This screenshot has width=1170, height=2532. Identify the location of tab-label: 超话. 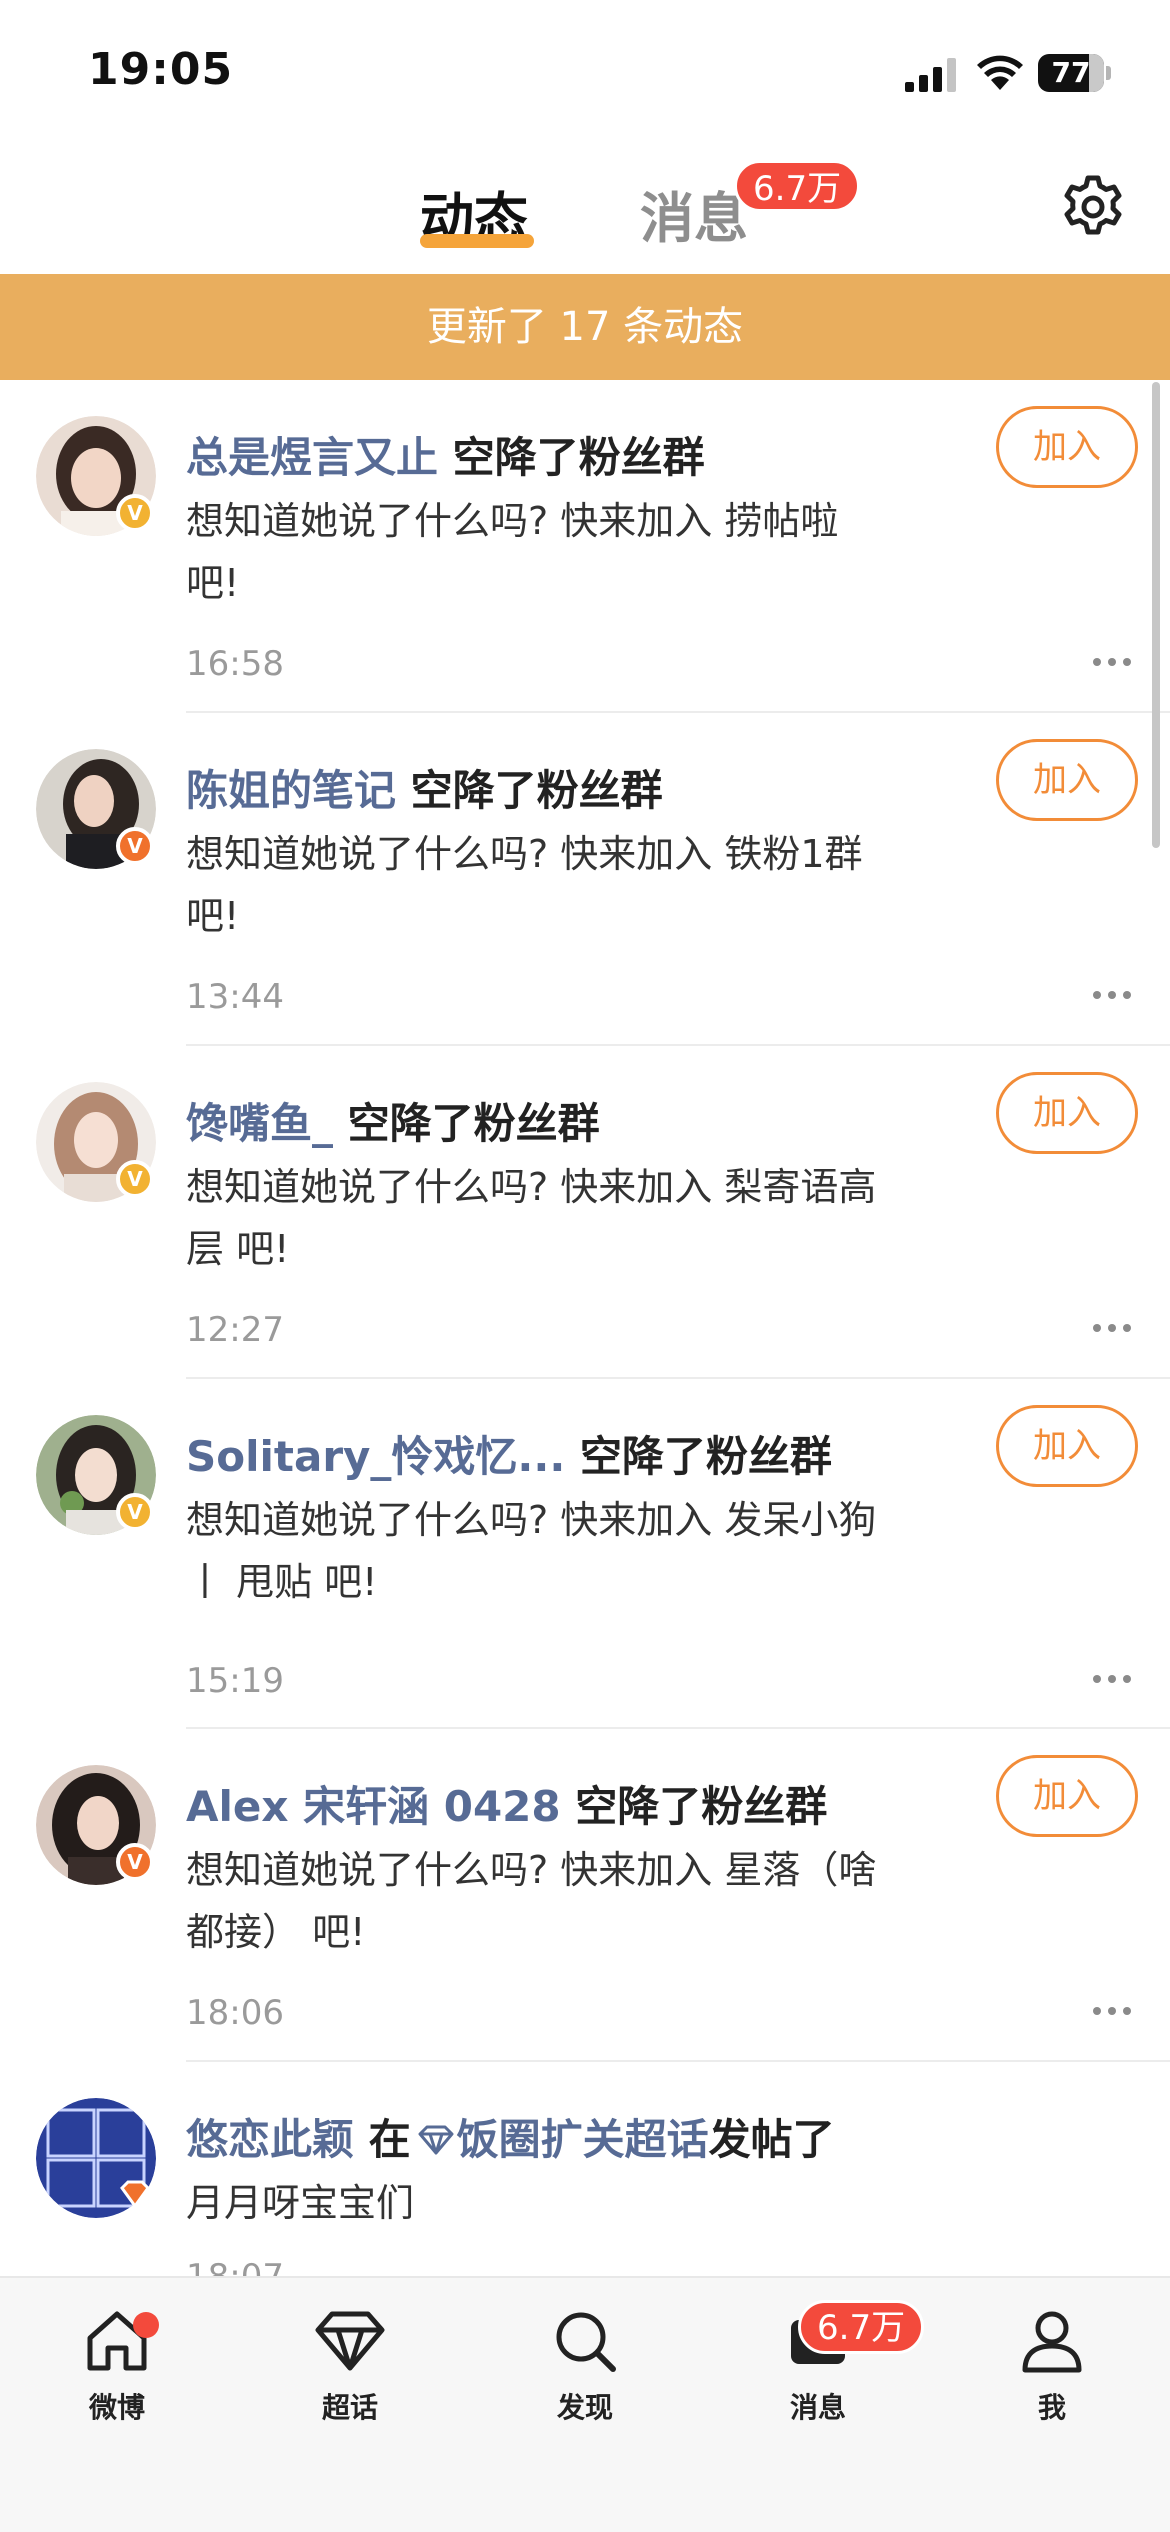
(349, 2407).